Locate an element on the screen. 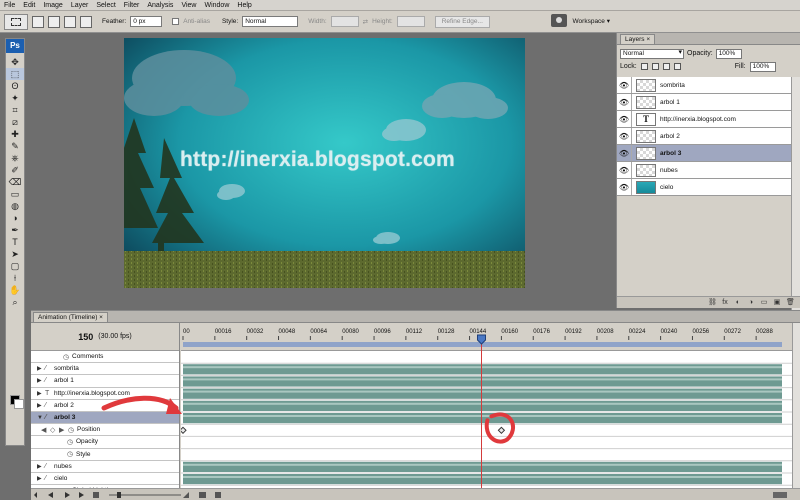 Image resolution: width=800 pixels, height=500 pixels. width-input is located at coordinates (344, 21).